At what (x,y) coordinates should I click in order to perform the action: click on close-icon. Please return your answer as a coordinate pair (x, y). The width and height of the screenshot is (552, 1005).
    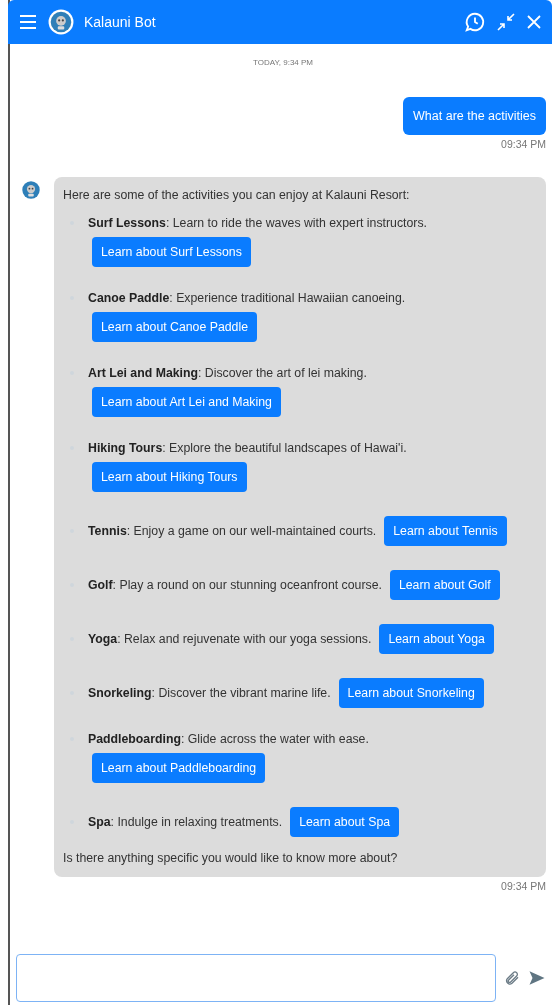
    Looking at the image, I should click on (534, 22).